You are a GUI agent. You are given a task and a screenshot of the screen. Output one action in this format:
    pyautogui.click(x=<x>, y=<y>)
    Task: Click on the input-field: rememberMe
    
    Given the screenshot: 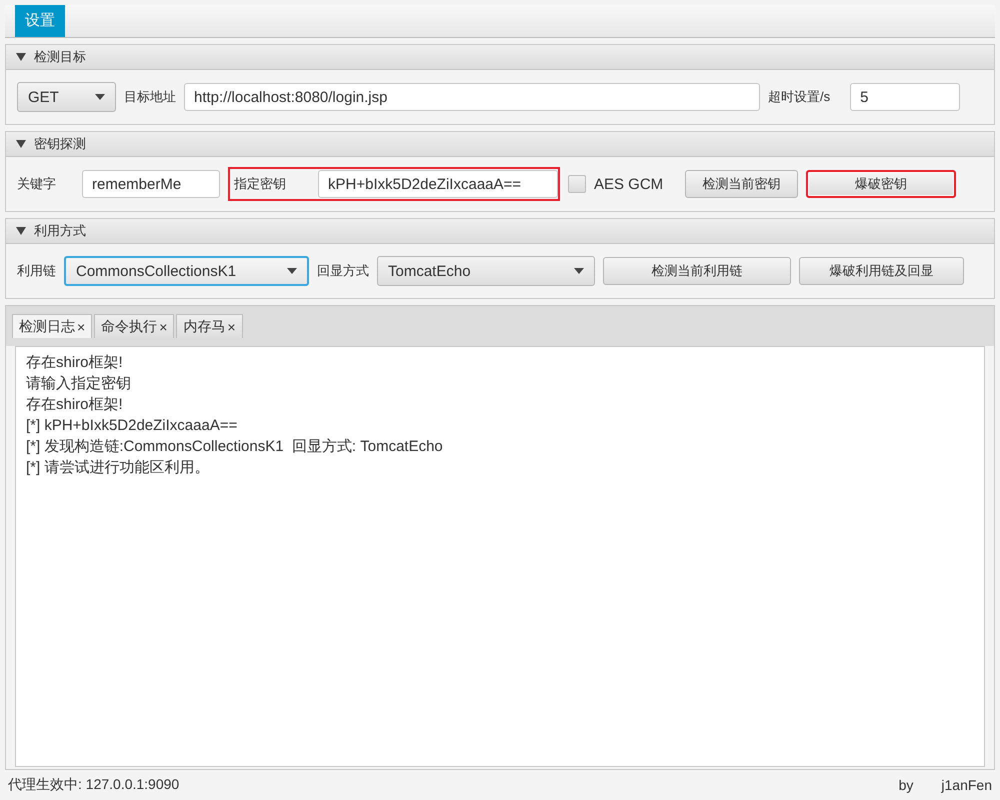 What is the action you would take?
    pyautogui.click(x=151, y=184)
    